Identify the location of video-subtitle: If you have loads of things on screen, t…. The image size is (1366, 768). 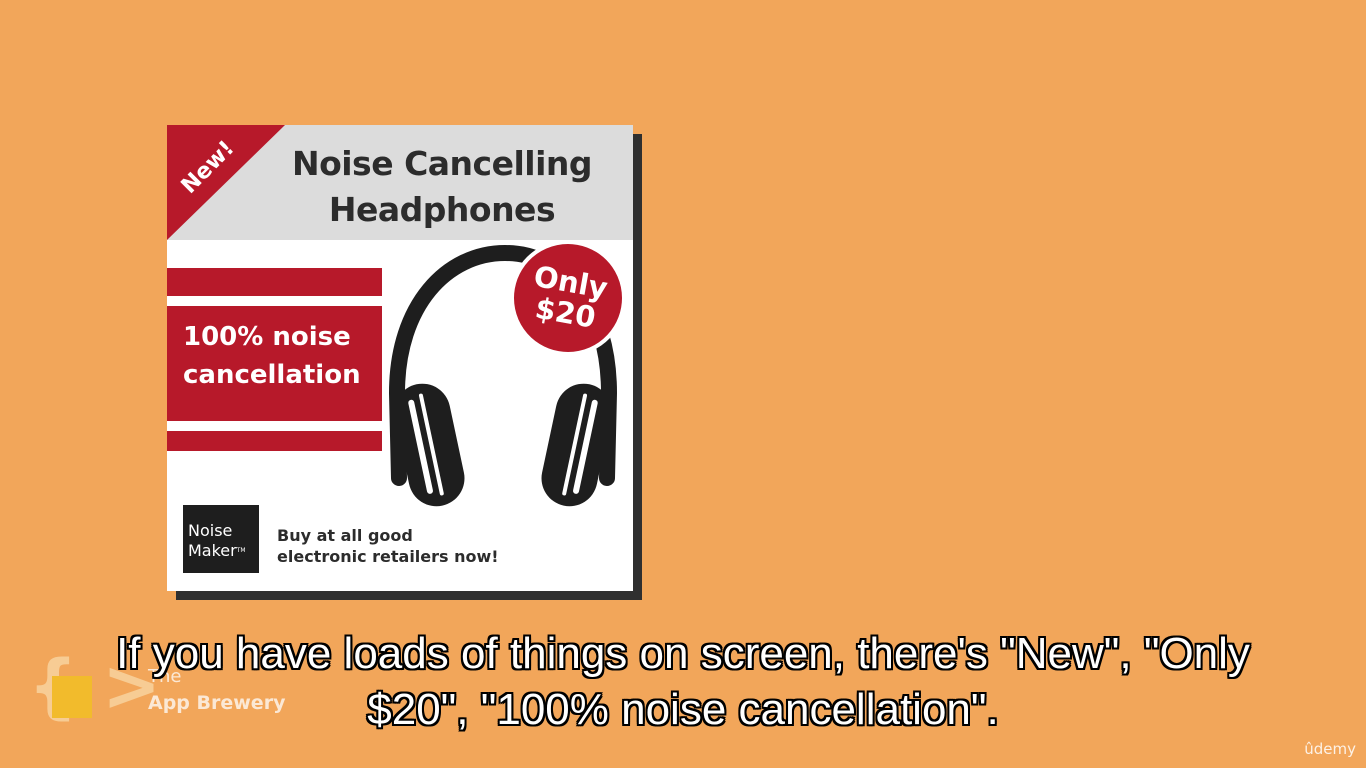
(683, 682).